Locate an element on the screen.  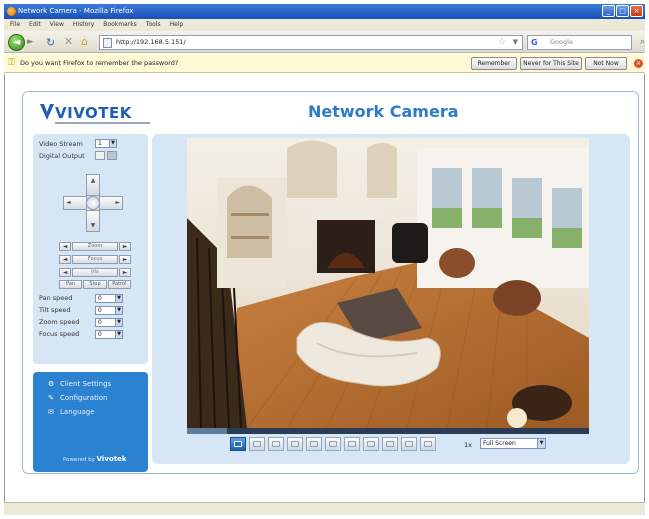
browser-status-bar is located at coordinates (324, 508).